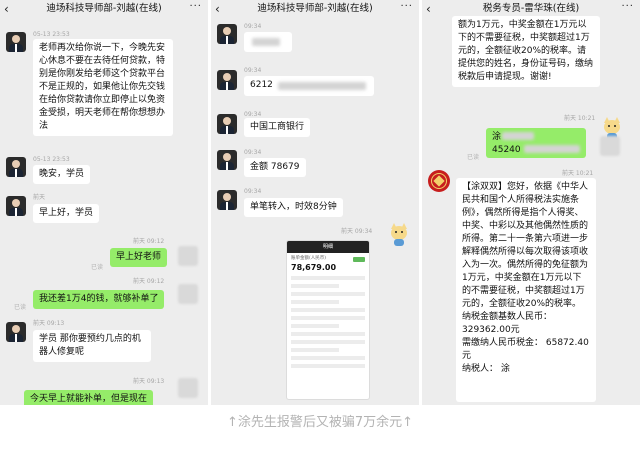  What do you see at coordinates (328, 320) in the screenshot?
I see `transfer-receipt-screenshot: 明细 账单金额(人民币) 78,679.00` at bounding box center [328, 320].